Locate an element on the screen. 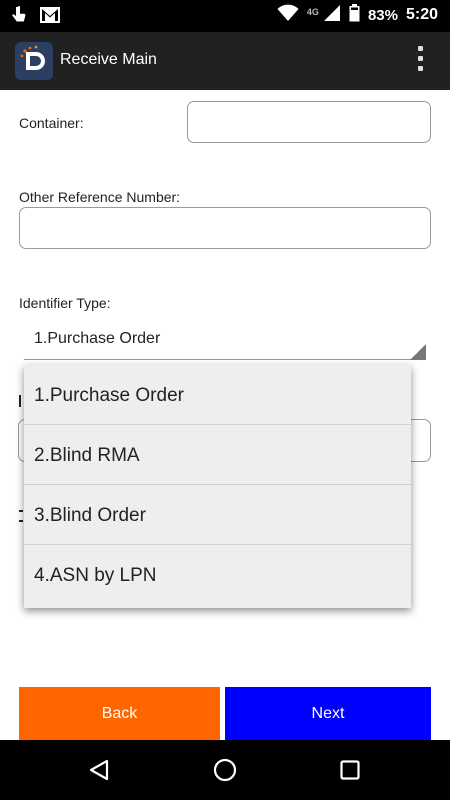 Image resolution: width=450 pixels, height=800 pixels. dropdown-option-asn-by-lpn: 4.ASN by LPN is located at coordinates (217, 575).